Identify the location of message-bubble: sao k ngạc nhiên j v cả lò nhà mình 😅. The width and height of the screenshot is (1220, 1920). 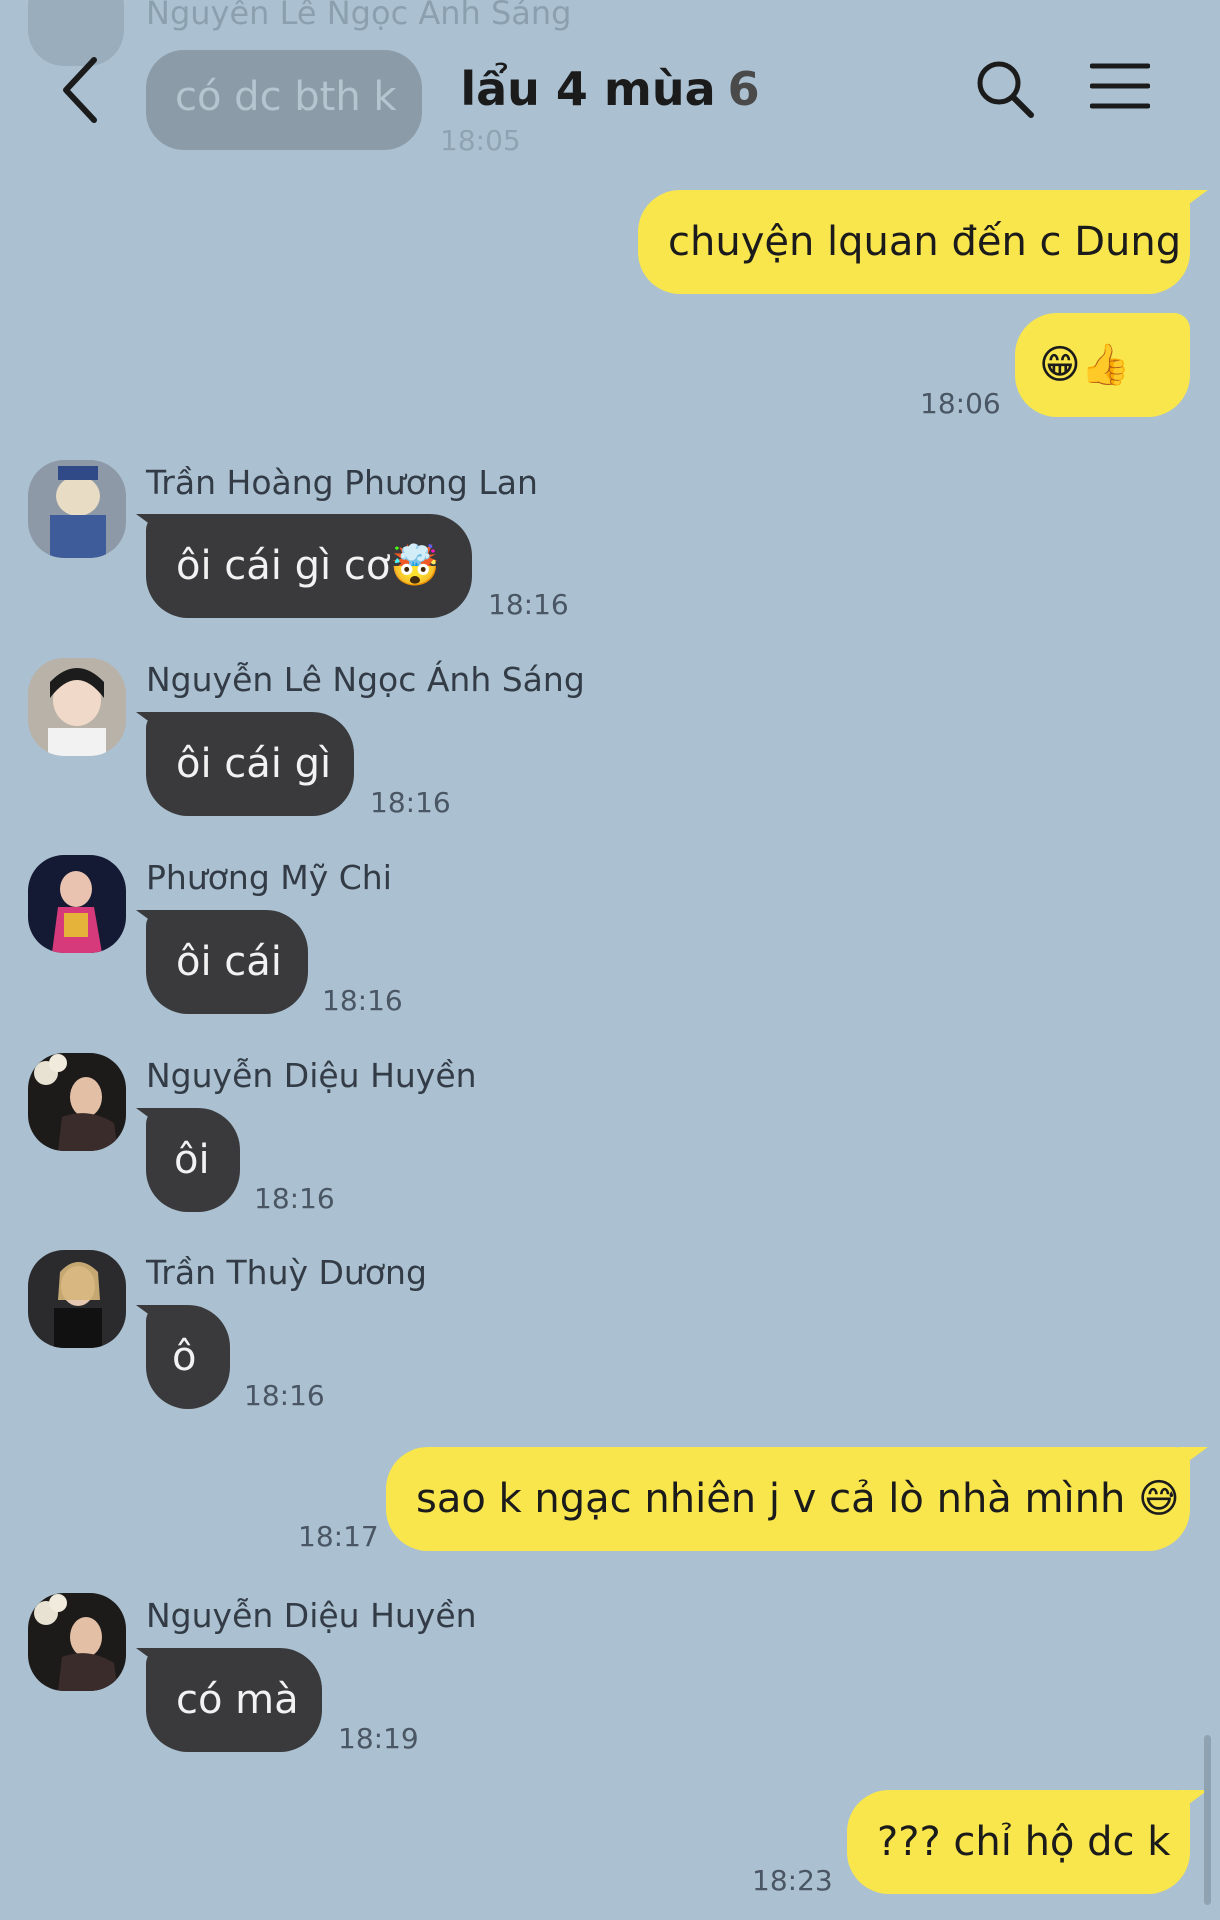
(788, 1499).